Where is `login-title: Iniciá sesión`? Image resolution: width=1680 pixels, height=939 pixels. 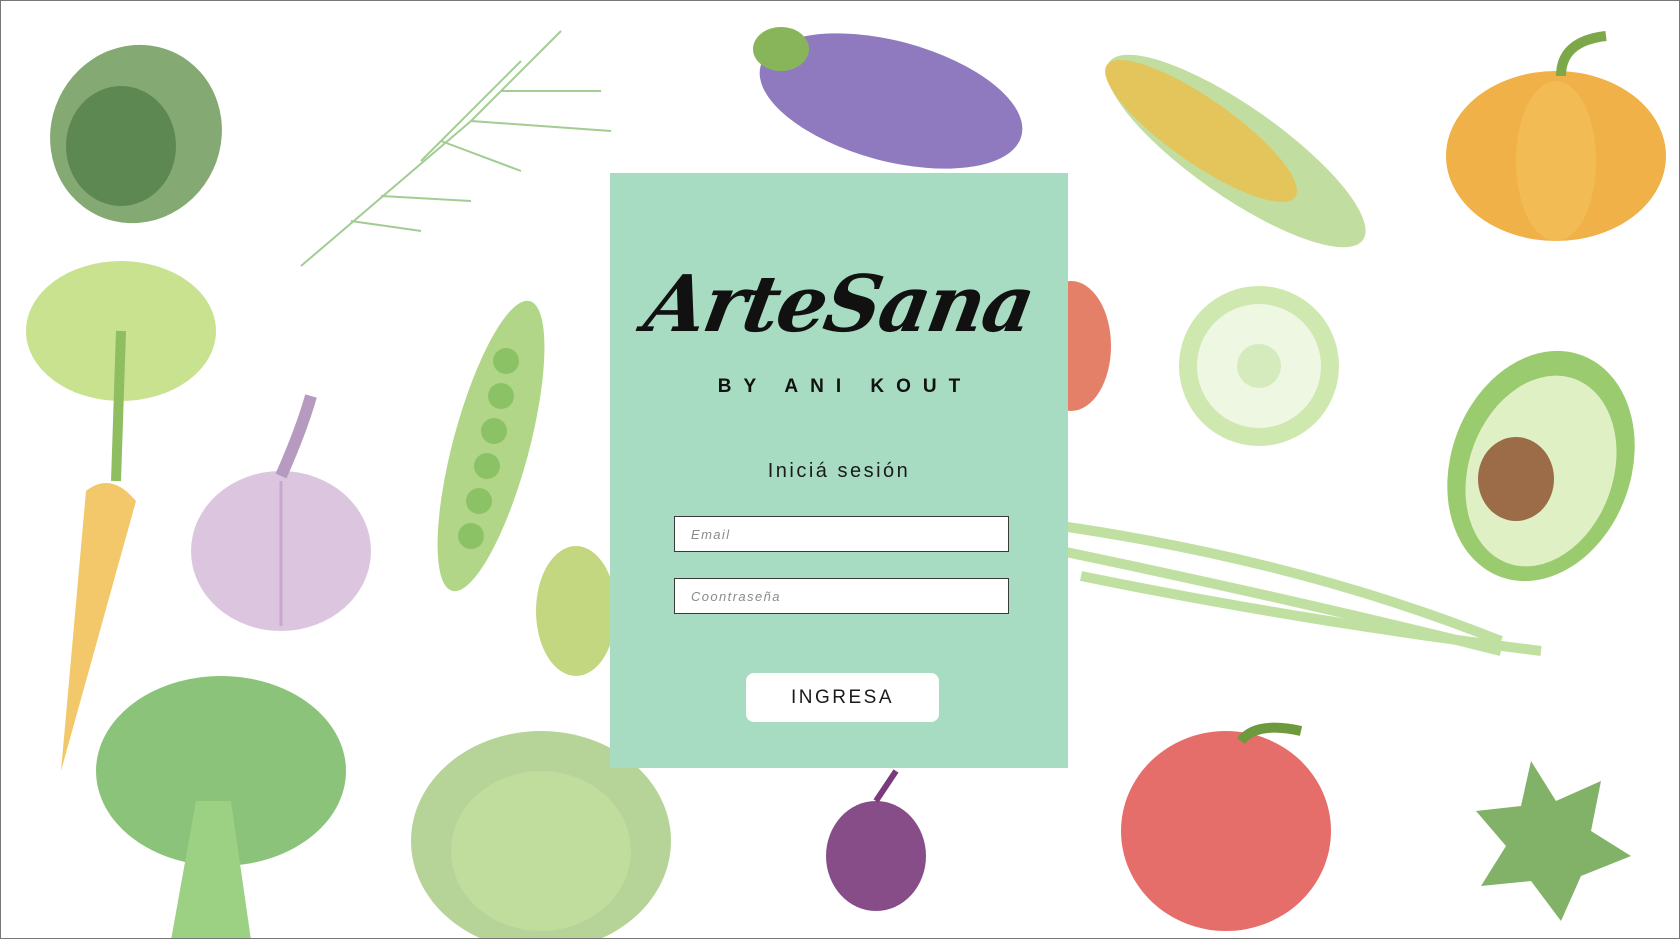 login-title: Iniciá sesión is located at coordinates (839, 471).